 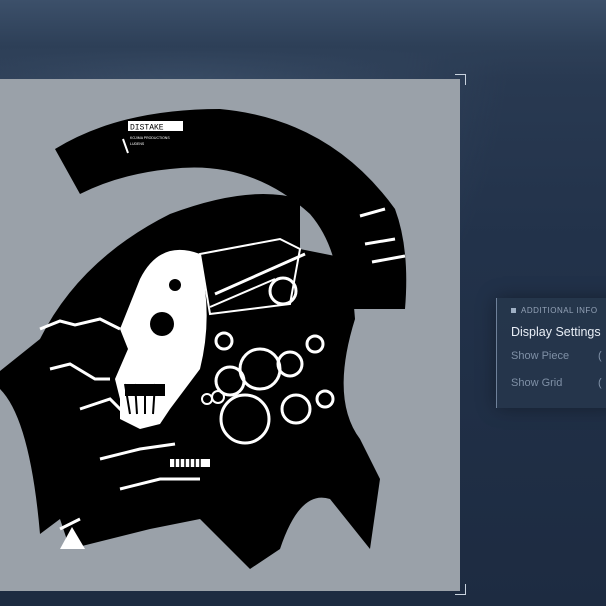 What do you see at coordinates (137, 144) in the screenshot?
I see `badge-subtext-2: LUDENS` at bounding box center [137, 144].